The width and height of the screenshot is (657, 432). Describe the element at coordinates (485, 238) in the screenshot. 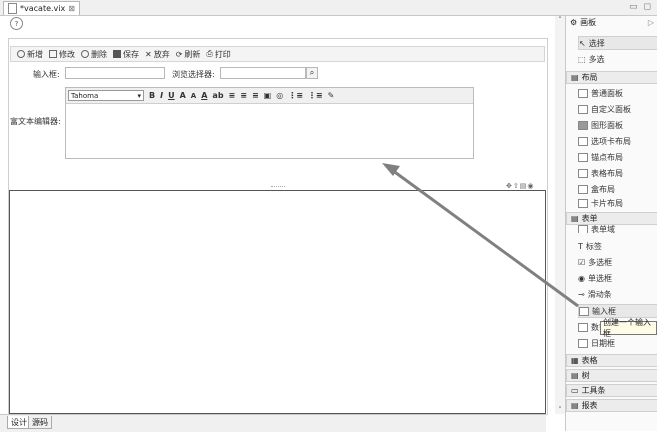

I see `drag-arrow-line` at that location.